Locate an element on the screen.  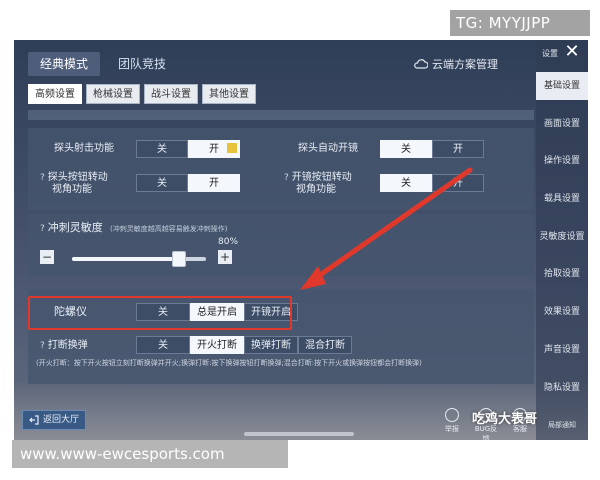
sidebar-item-vehicle: 载具设置 is located at coordinates (562, 199).